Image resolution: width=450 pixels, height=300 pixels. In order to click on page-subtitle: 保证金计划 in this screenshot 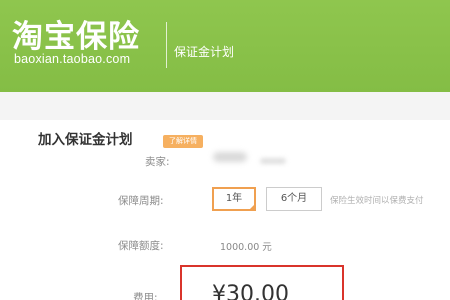, I will do `click(204, 52)`.